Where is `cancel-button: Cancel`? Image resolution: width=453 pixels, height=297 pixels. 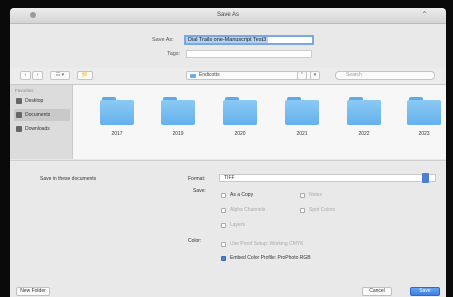
cancel-button: Cancel is located at coordinates (377, 291).